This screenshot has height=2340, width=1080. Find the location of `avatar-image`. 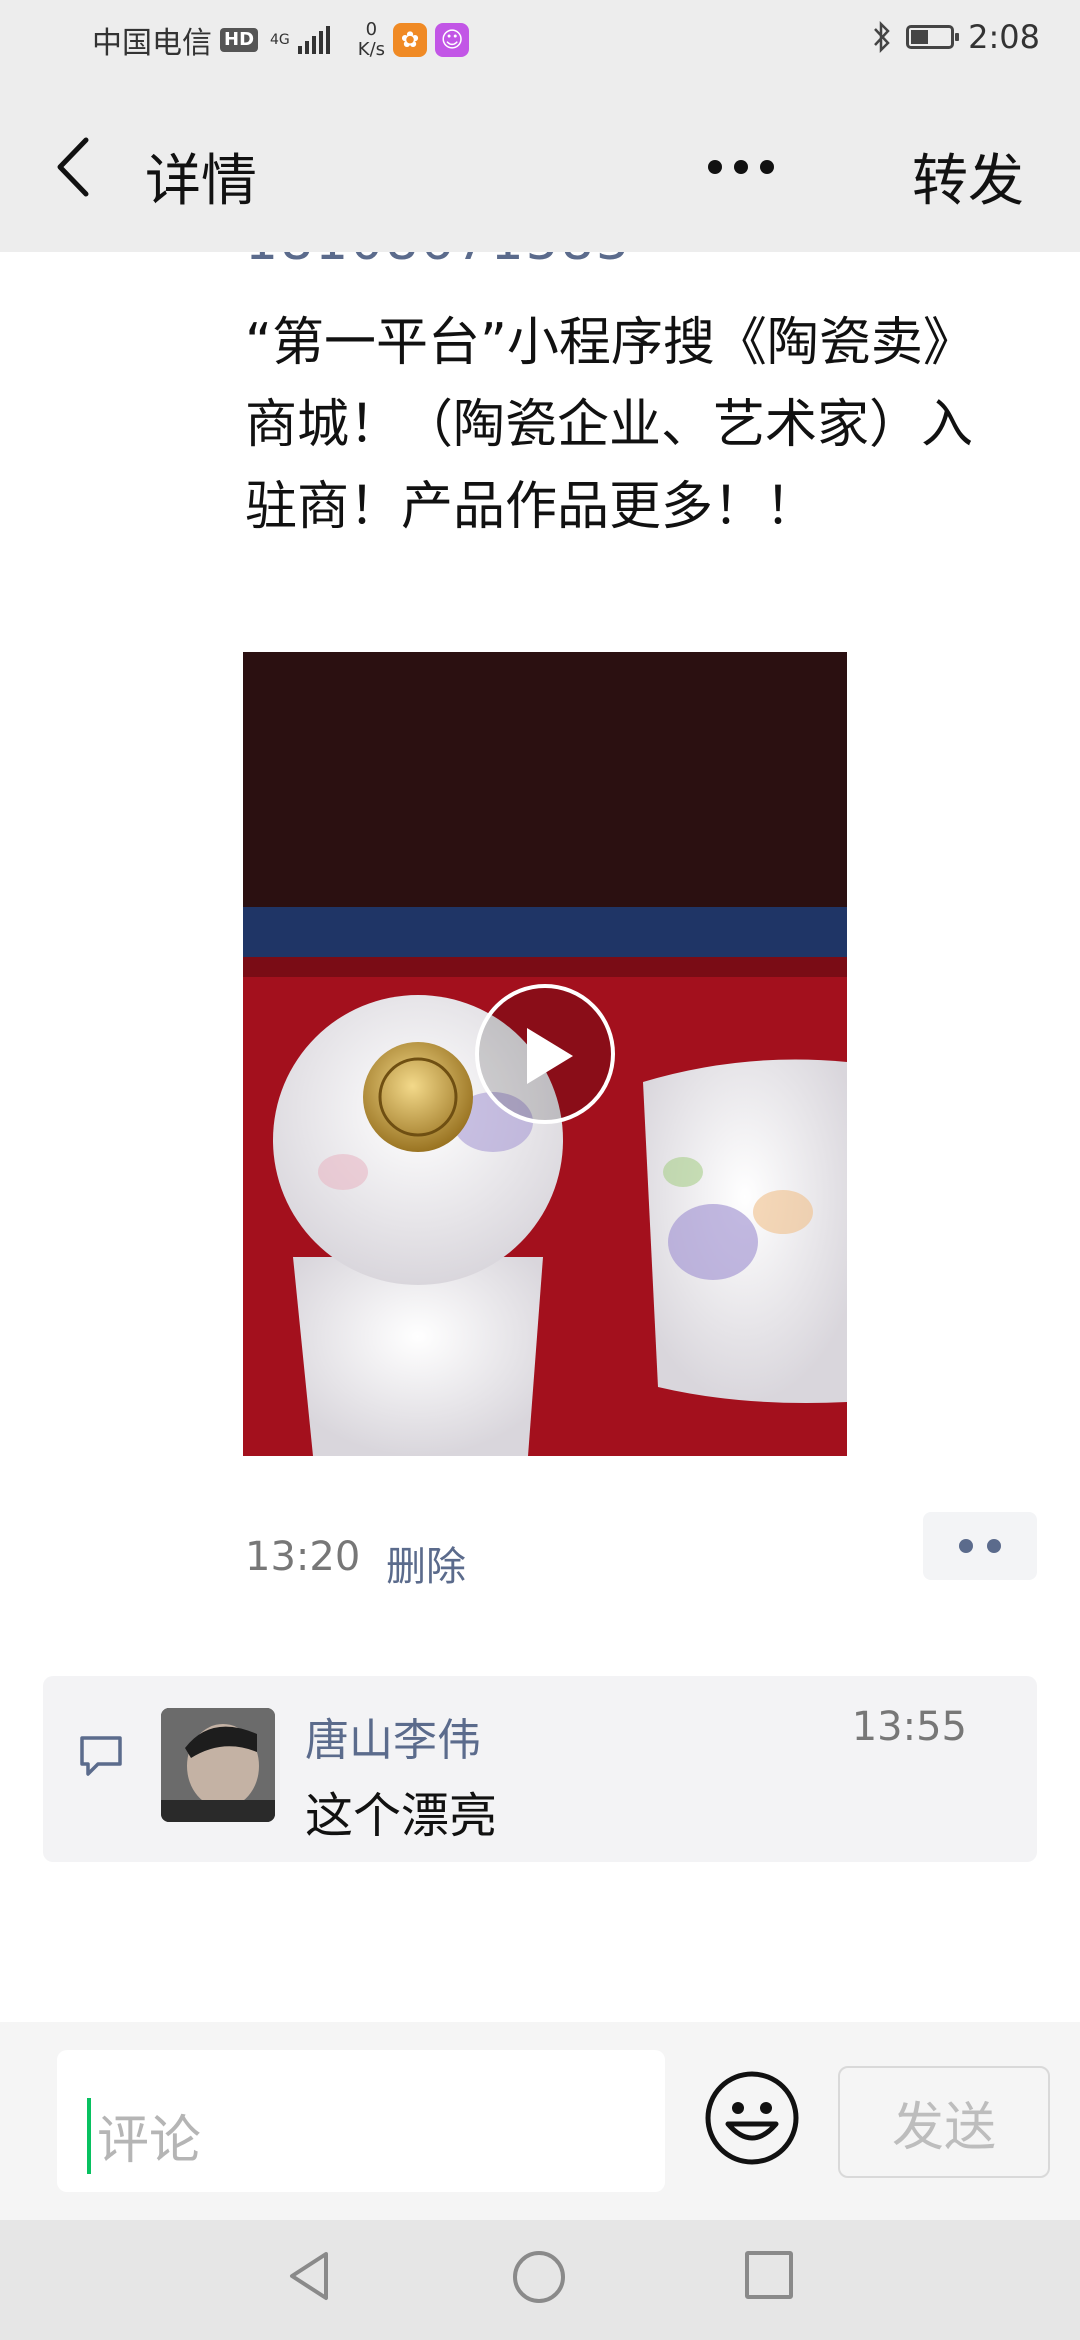

avatar-image is located at coordinates (218, 1765).